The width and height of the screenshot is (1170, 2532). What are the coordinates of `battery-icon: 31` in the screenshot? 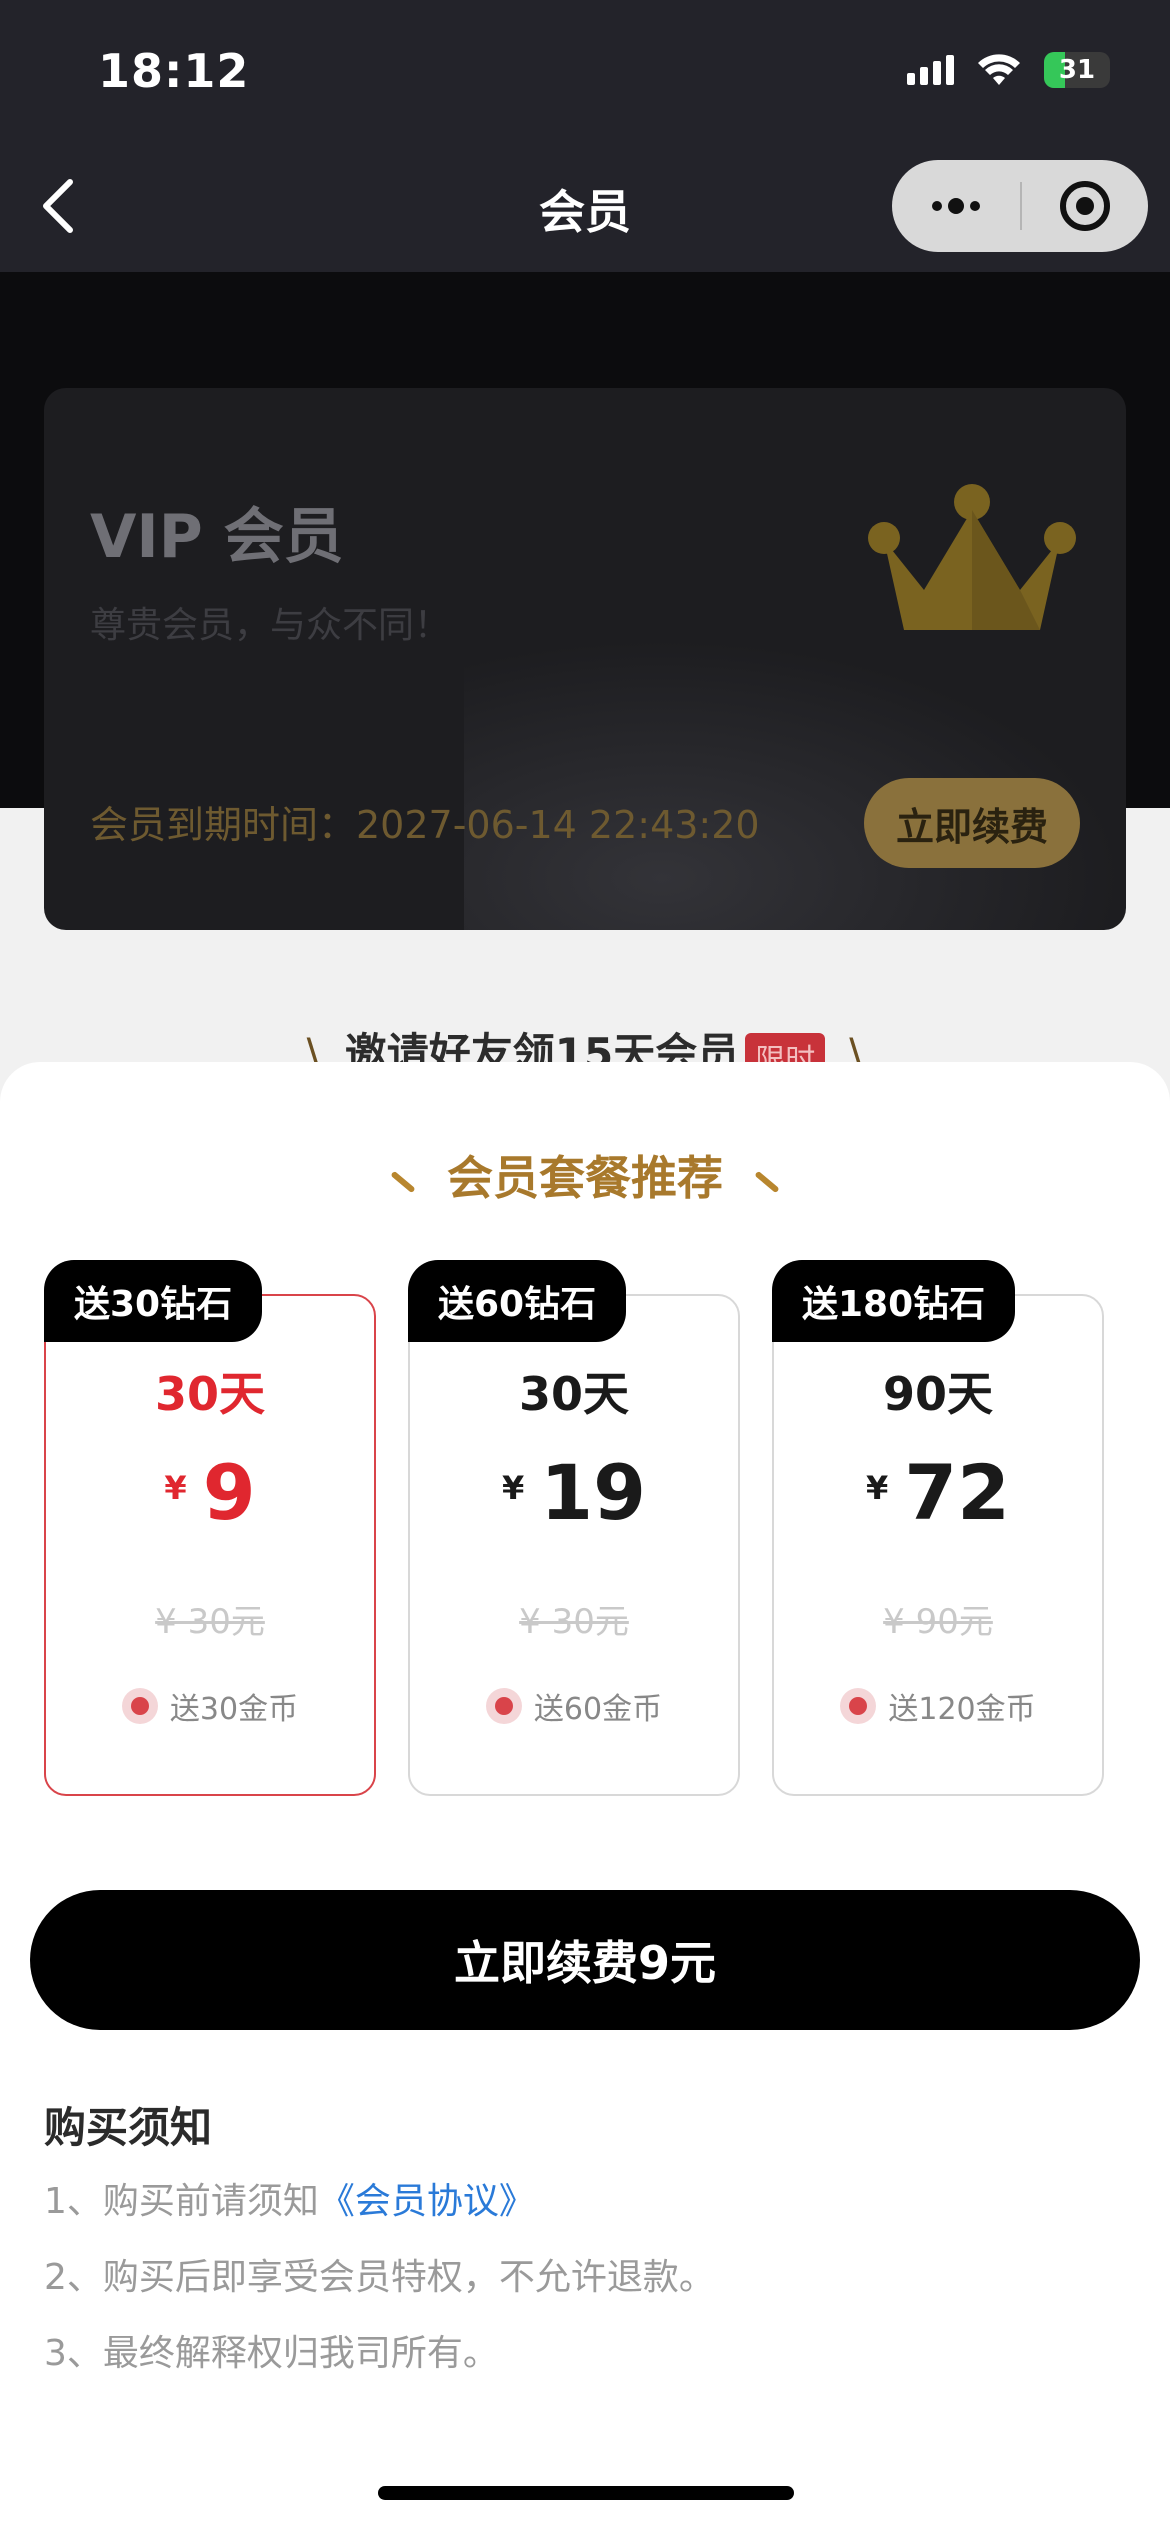 It's located at (1077, 70).